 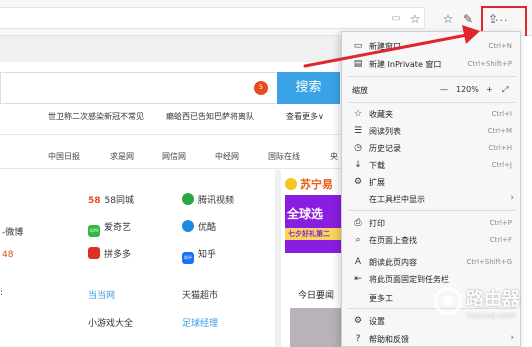 I want to click on watermark-title: 路由器, so click(x=493, y=299).